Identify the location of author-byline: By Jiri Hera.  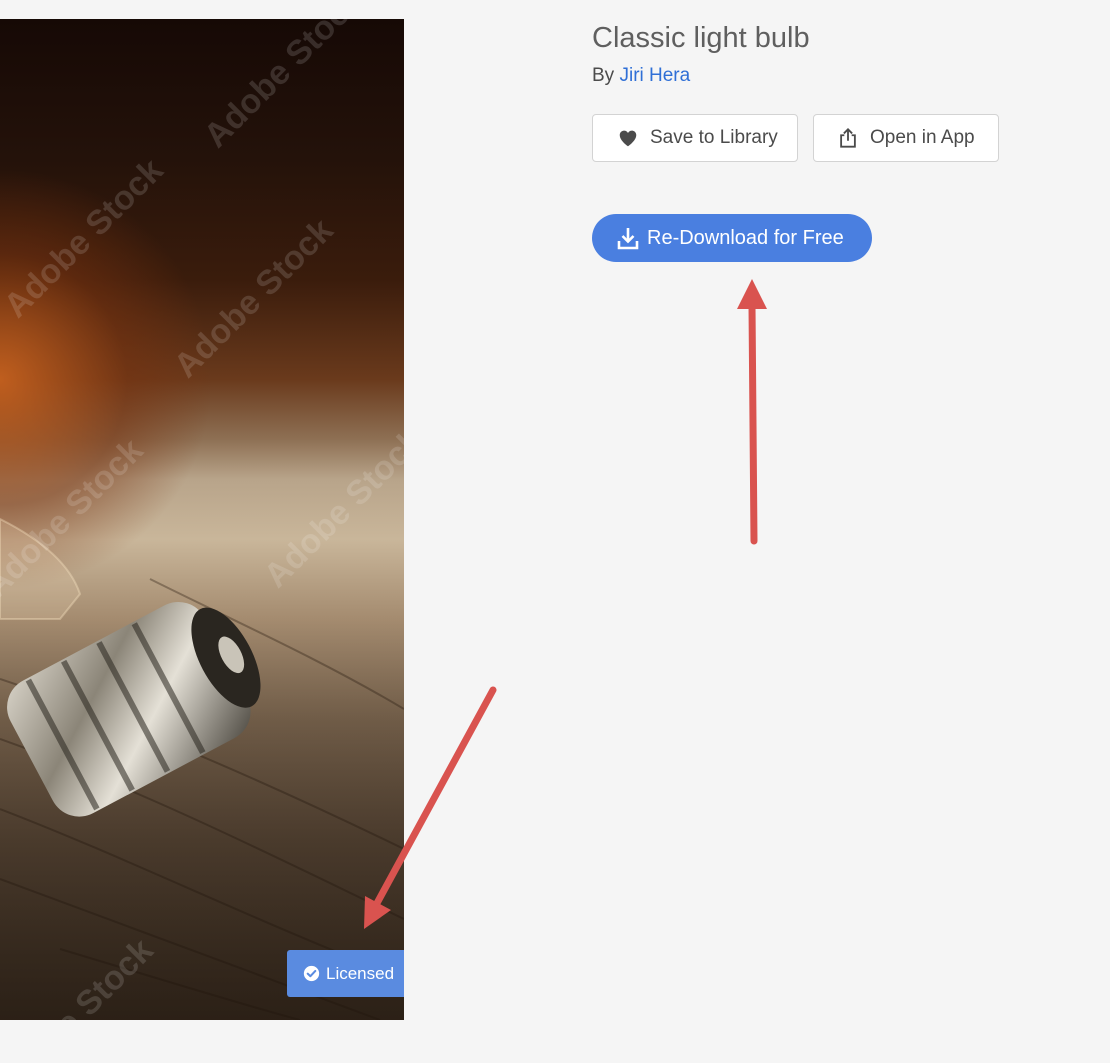
(641, 76).